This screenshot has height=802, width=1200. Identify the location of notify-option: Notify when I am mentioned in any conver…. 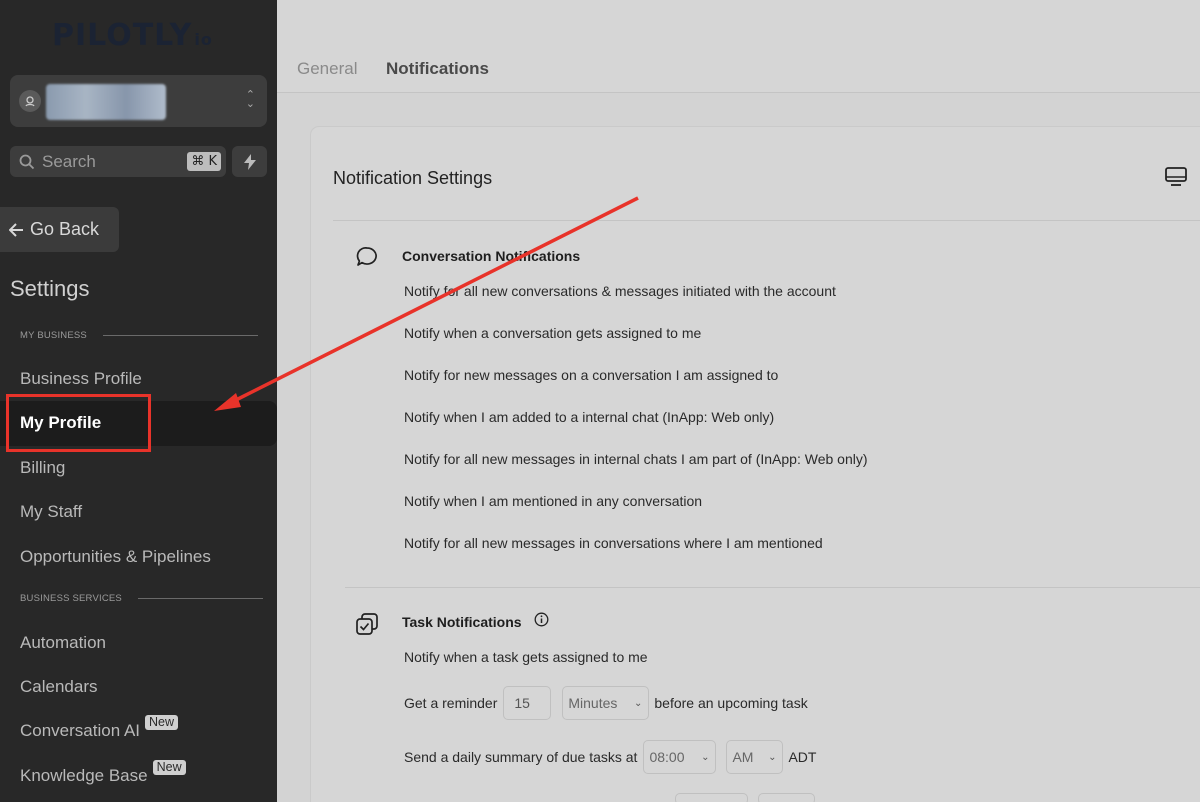
(553, 501).